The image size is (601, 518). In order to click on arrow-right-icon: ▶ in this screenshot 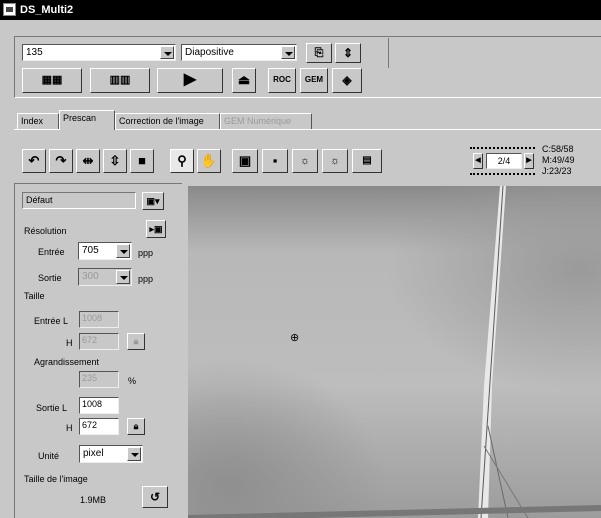, I will do `click(529, 160)`.